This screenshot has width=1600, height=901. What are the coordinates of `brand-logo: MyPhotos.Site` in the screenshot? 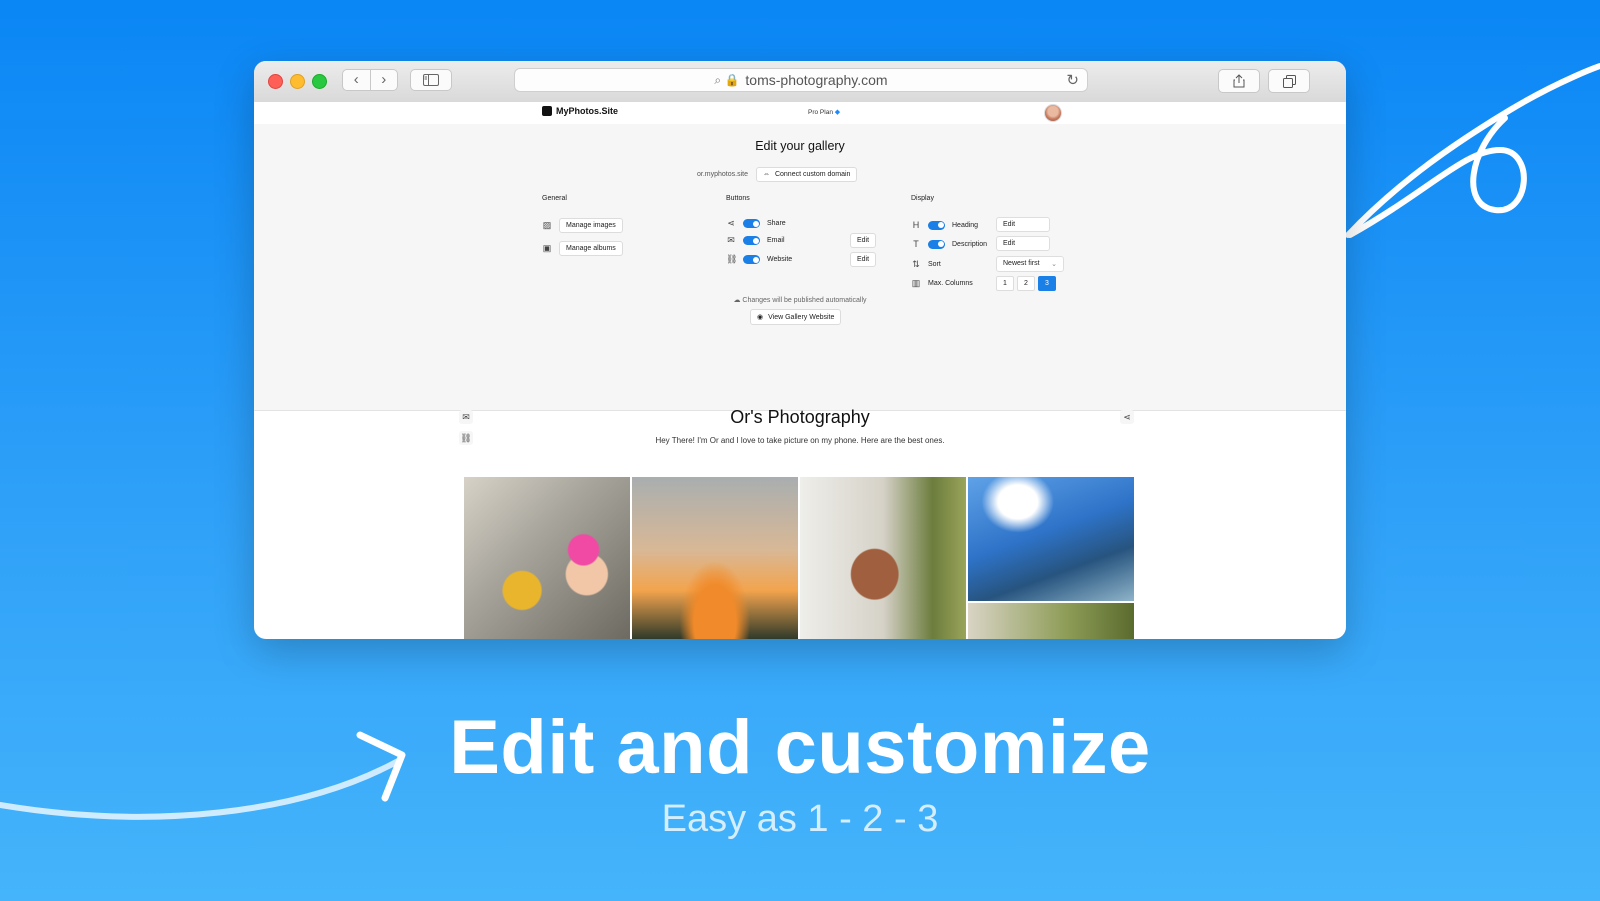 It's located at (580, 111).